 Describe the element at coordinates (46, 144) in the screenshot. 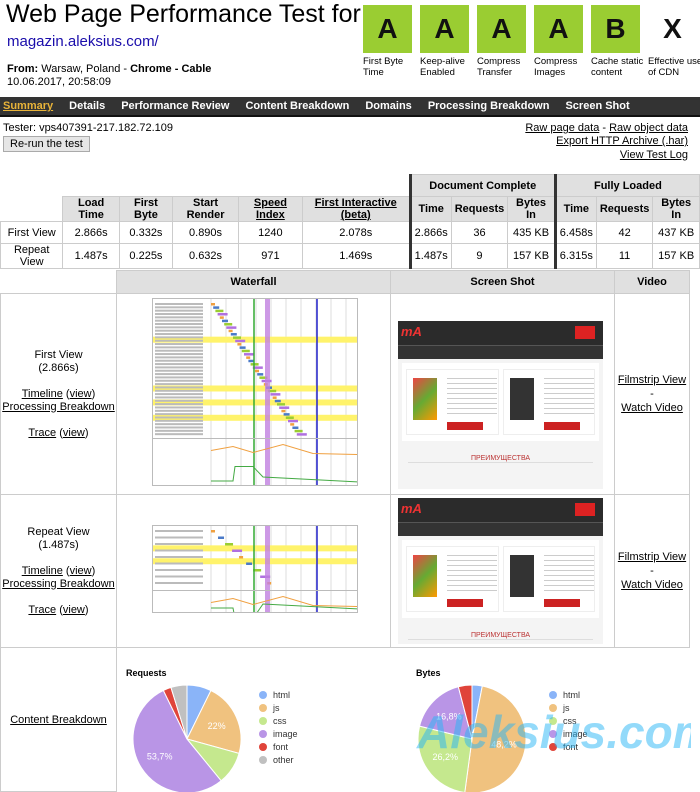

I see `rerun-test-button: Re-run the test` at that location.